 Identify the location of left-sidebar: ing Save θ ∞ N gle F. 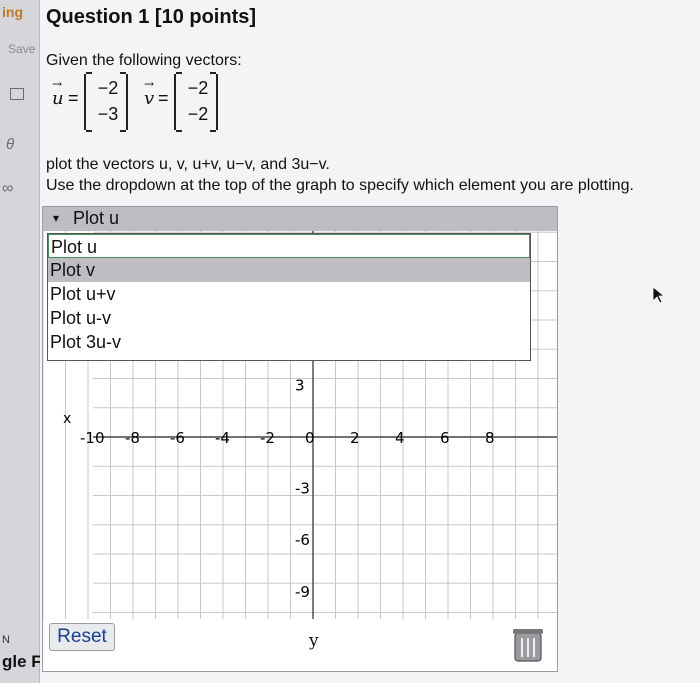
(21, 341).